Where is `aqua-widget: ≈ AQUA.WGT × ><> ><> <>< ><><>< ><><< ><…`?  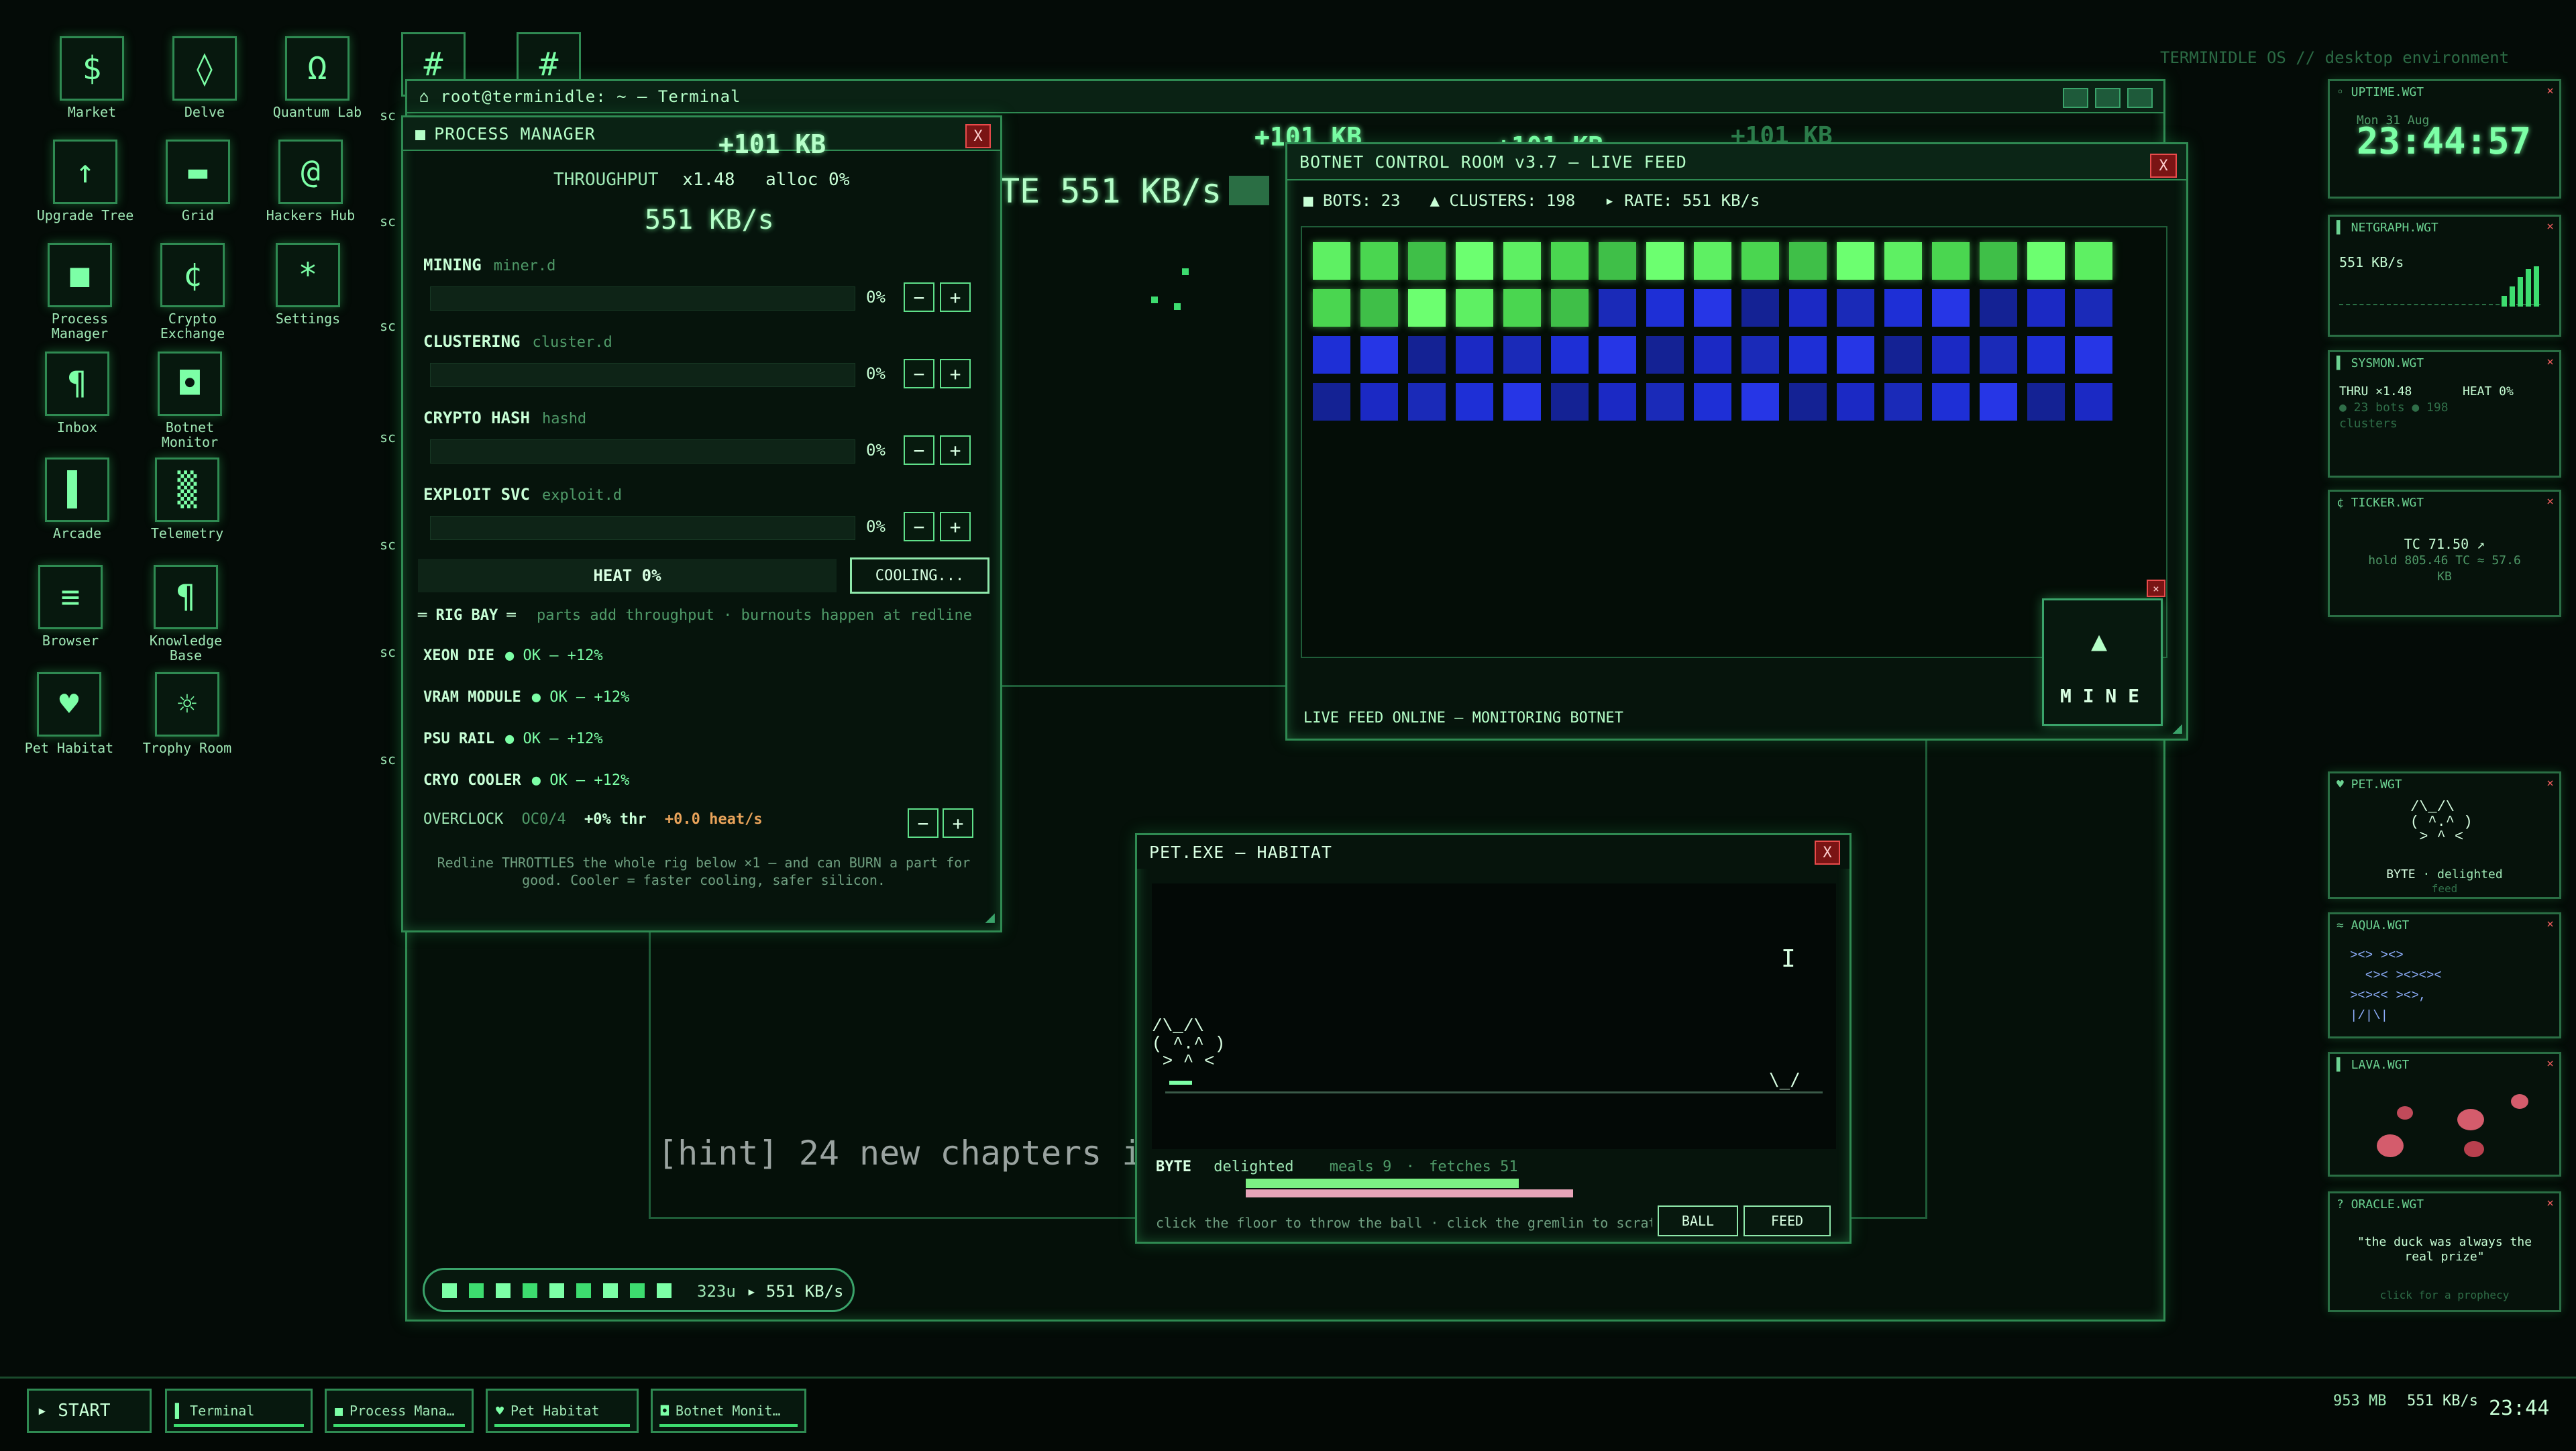
aqua-widget: ≈ AQUA.WGT × ><> ><> <>< ><><>< ><><< ><… is located at coordinates (2444, 975).